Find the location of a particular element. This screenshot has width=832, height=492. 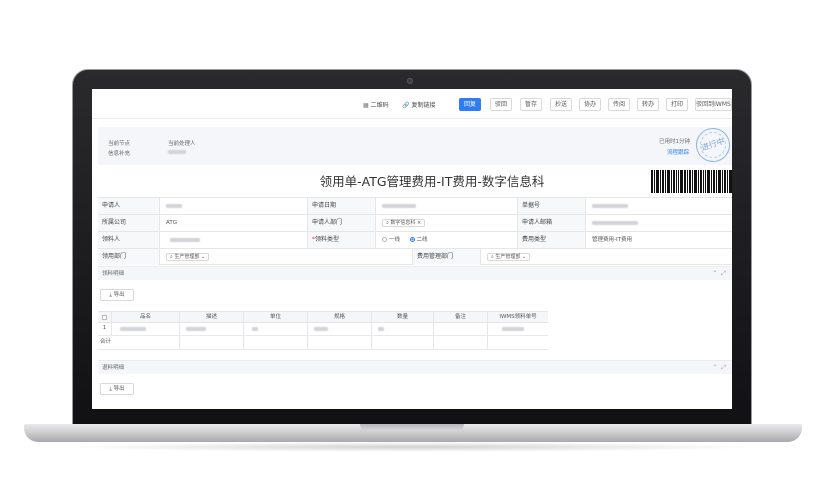

form-row-company: 所属公司 ATG 申请人部门 ⌕ 数字信息科 × 申请人邮箱 is located at coordinates (415, 222).